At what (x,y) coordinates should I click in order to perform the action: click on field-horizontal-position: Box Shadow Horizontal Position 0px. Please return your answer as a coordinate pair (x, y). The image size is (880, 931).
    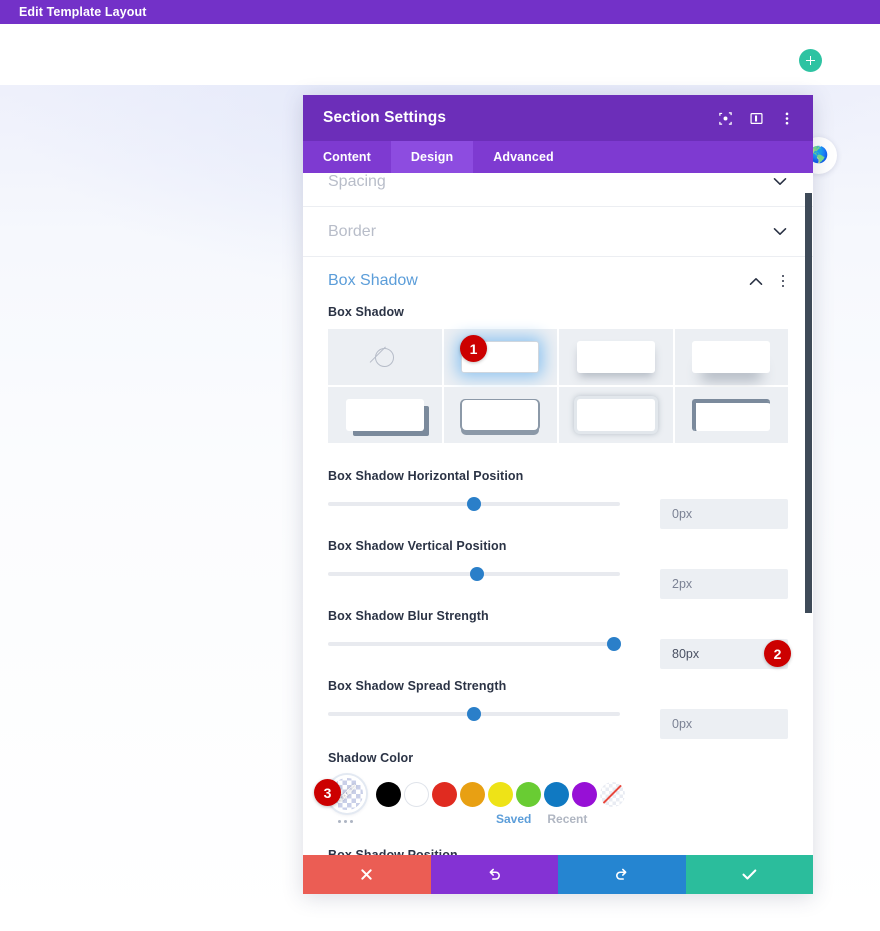
    Looking at the image, I should click on (558, 499).